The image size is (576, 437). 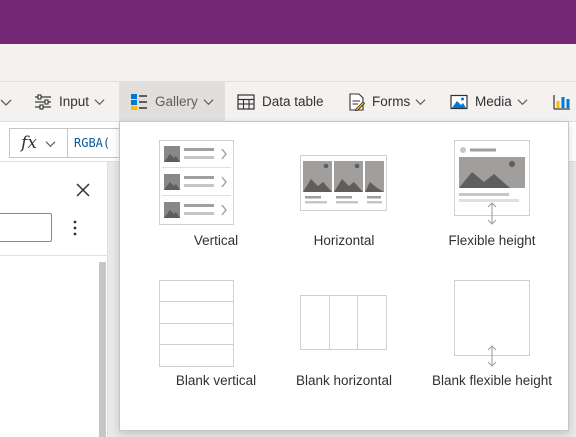 I want to click on panel-scrollbar, so click(x=102, y=349).